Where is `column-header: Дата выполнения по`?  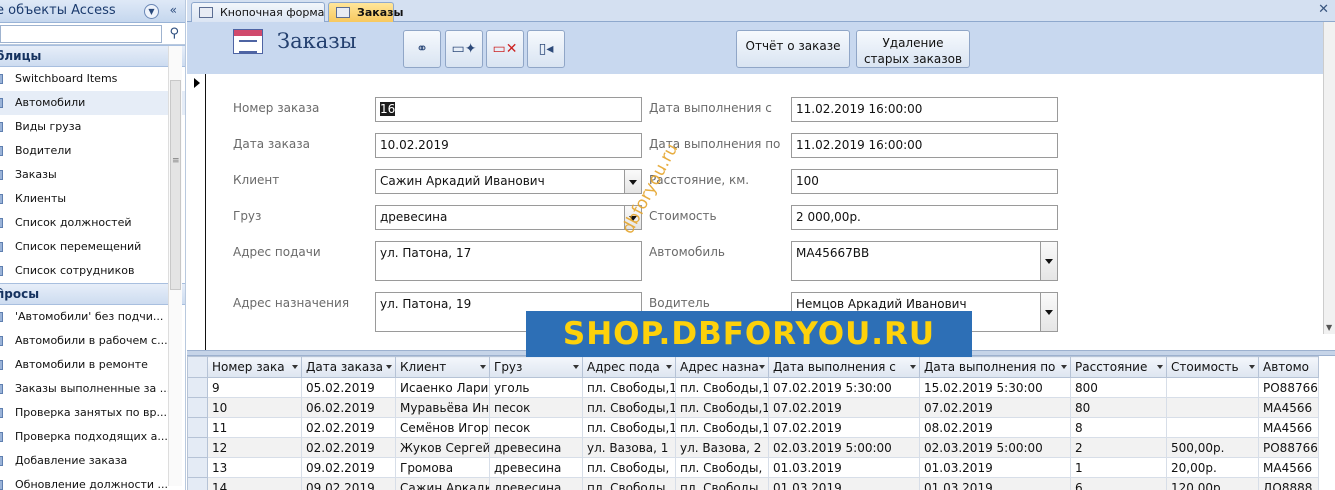 column-header: Дата выполнения по is located at coordinates (995, 367).